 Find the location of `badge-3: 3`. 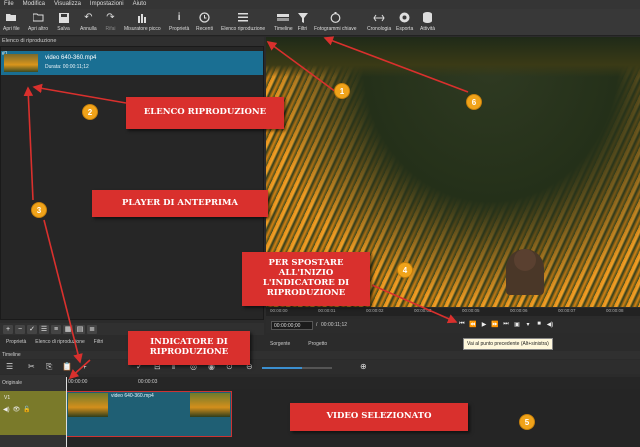

badge-3: 3 is located at coordinates (39, 210).